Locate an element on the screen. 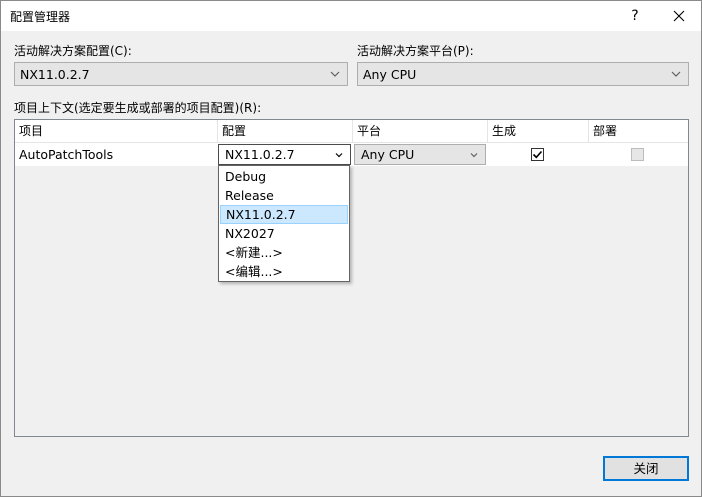 This screenshot has height=497, width=702. grid-header: 项目 配置 平台 生成 部署 is located at coordinates (351, 131).